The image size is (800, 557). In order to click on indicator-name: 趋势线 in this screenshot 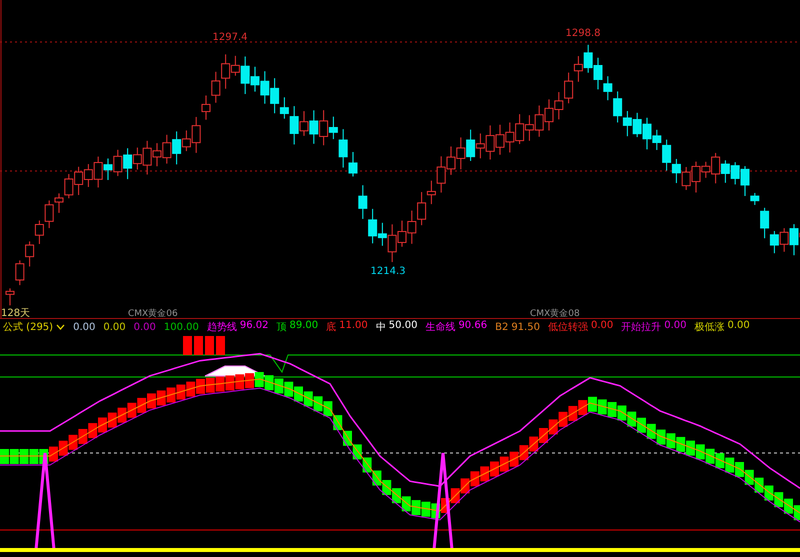, I will do `click(221, 327)`.